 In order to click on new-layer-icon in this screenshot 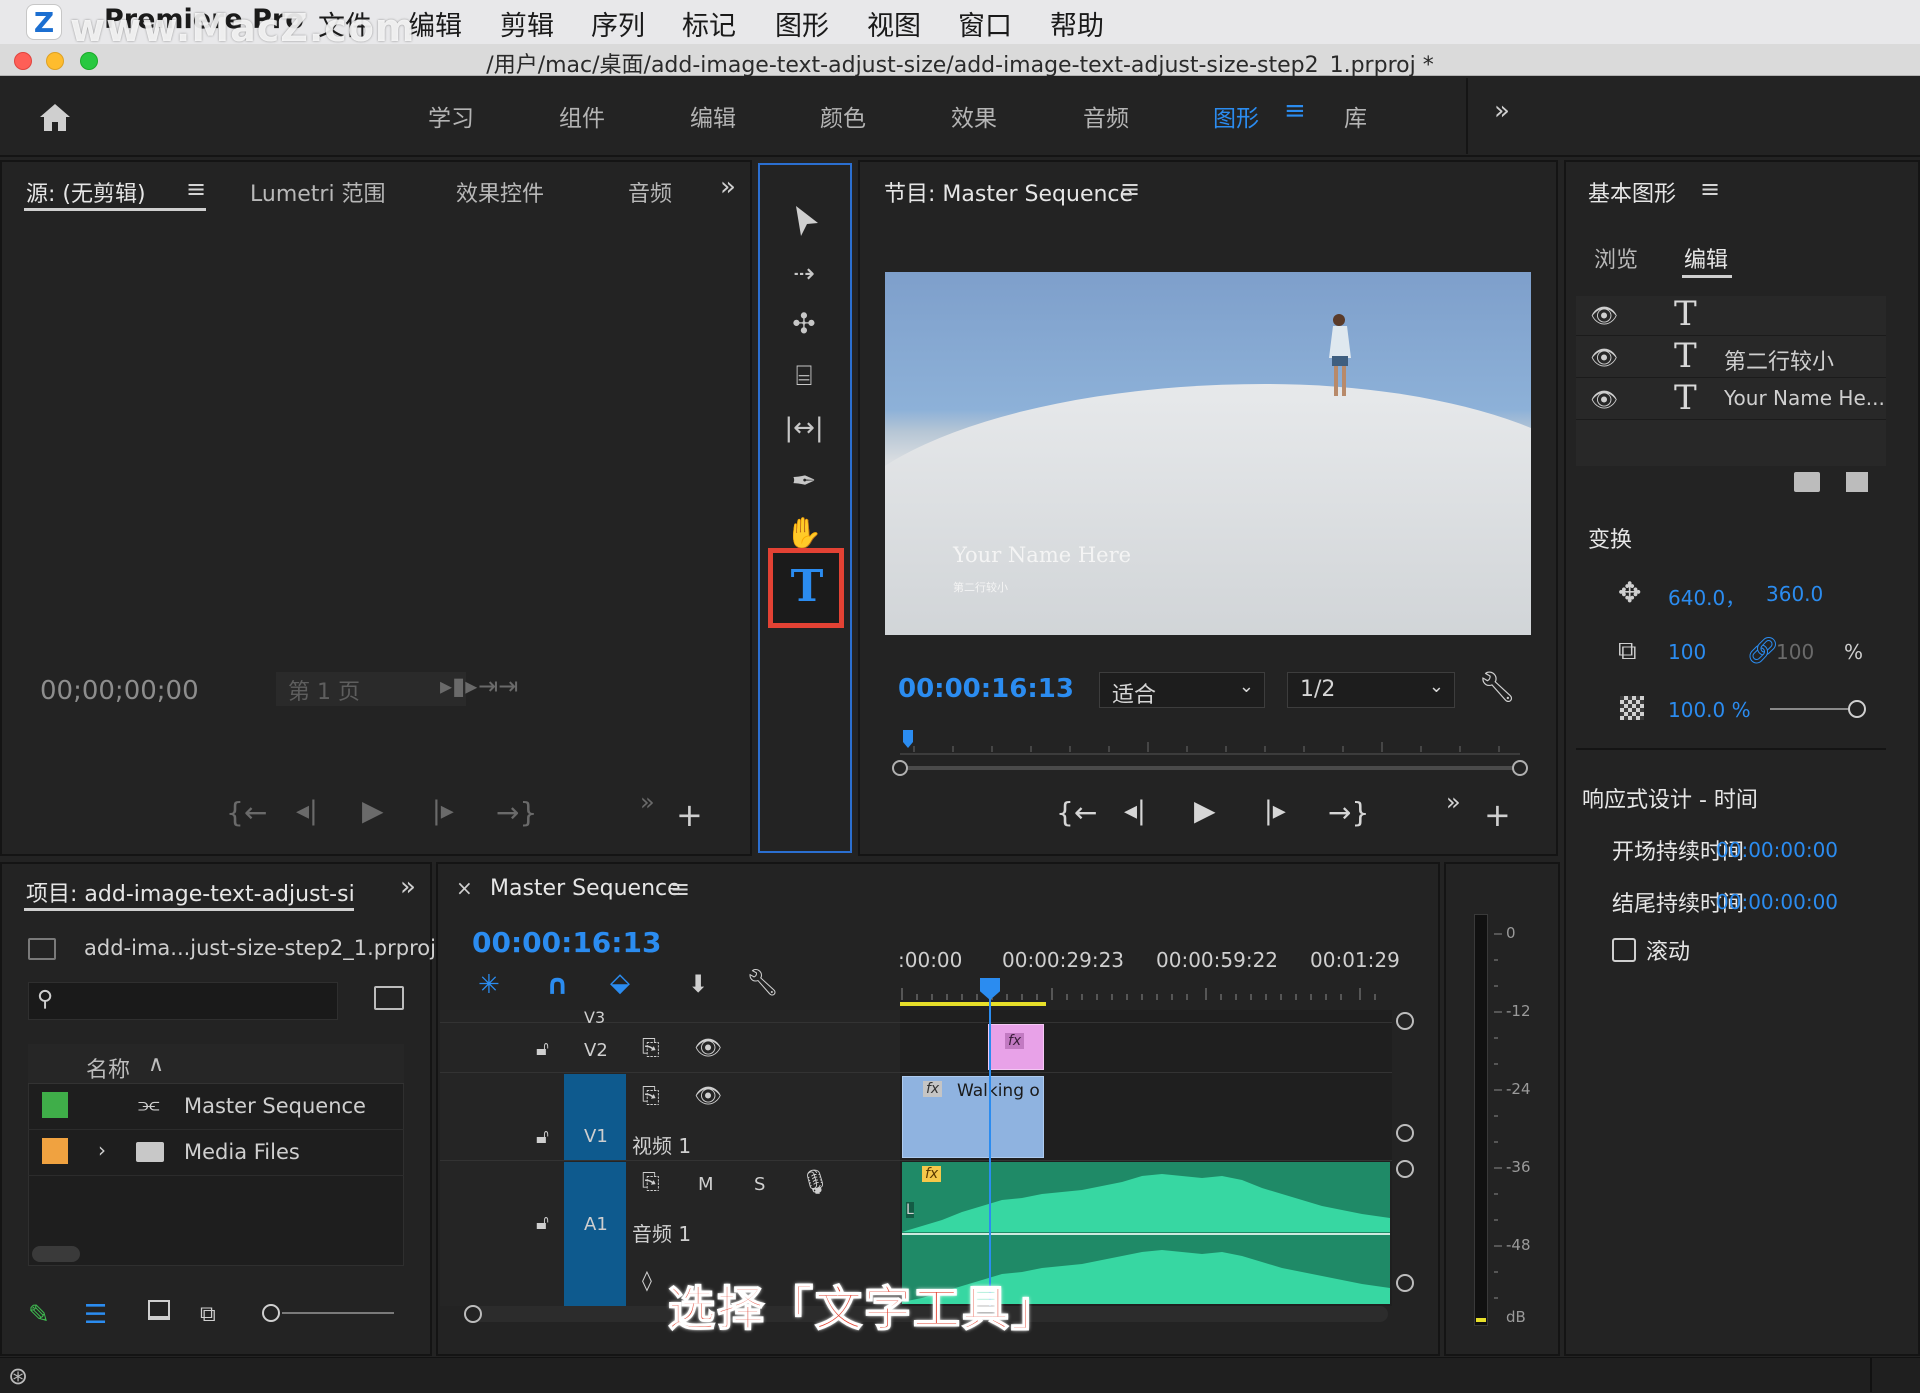, I will do `click(1857, 482)`.